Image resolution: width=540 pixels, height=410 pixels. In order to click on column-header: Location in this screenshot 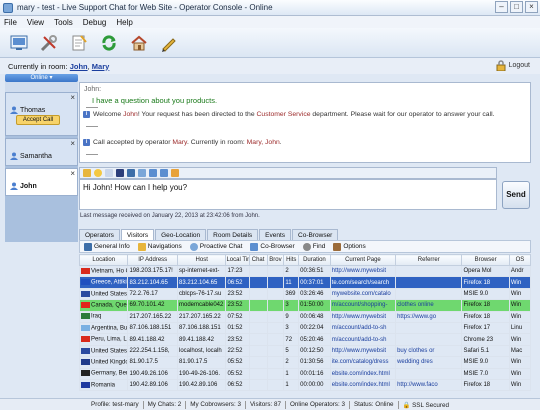, I will do `click(103, 260)`.